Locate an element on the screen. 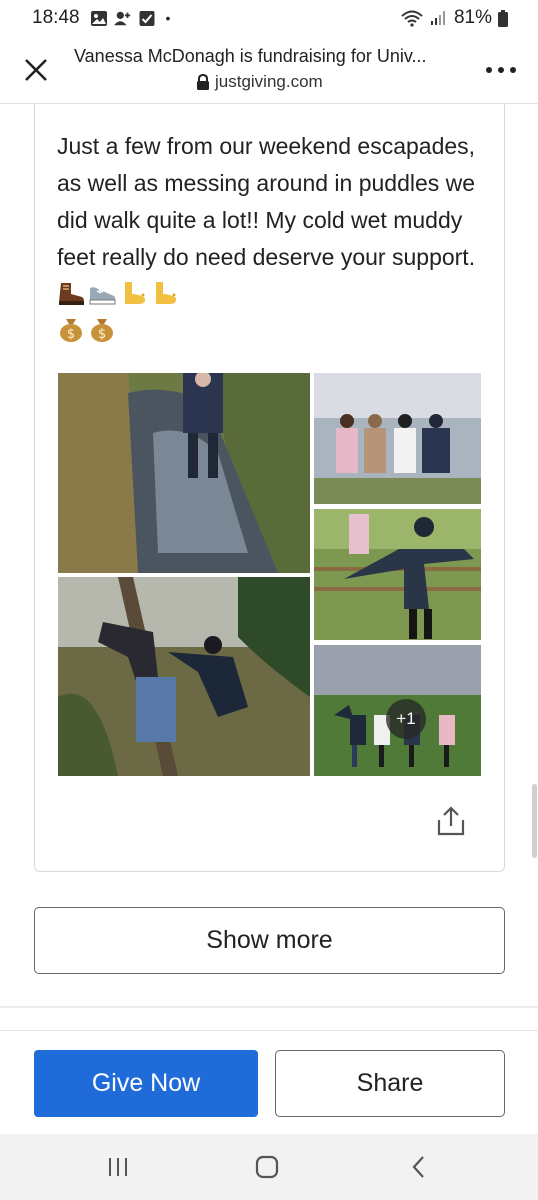  section-divider is located at coordinates (269, 1007).